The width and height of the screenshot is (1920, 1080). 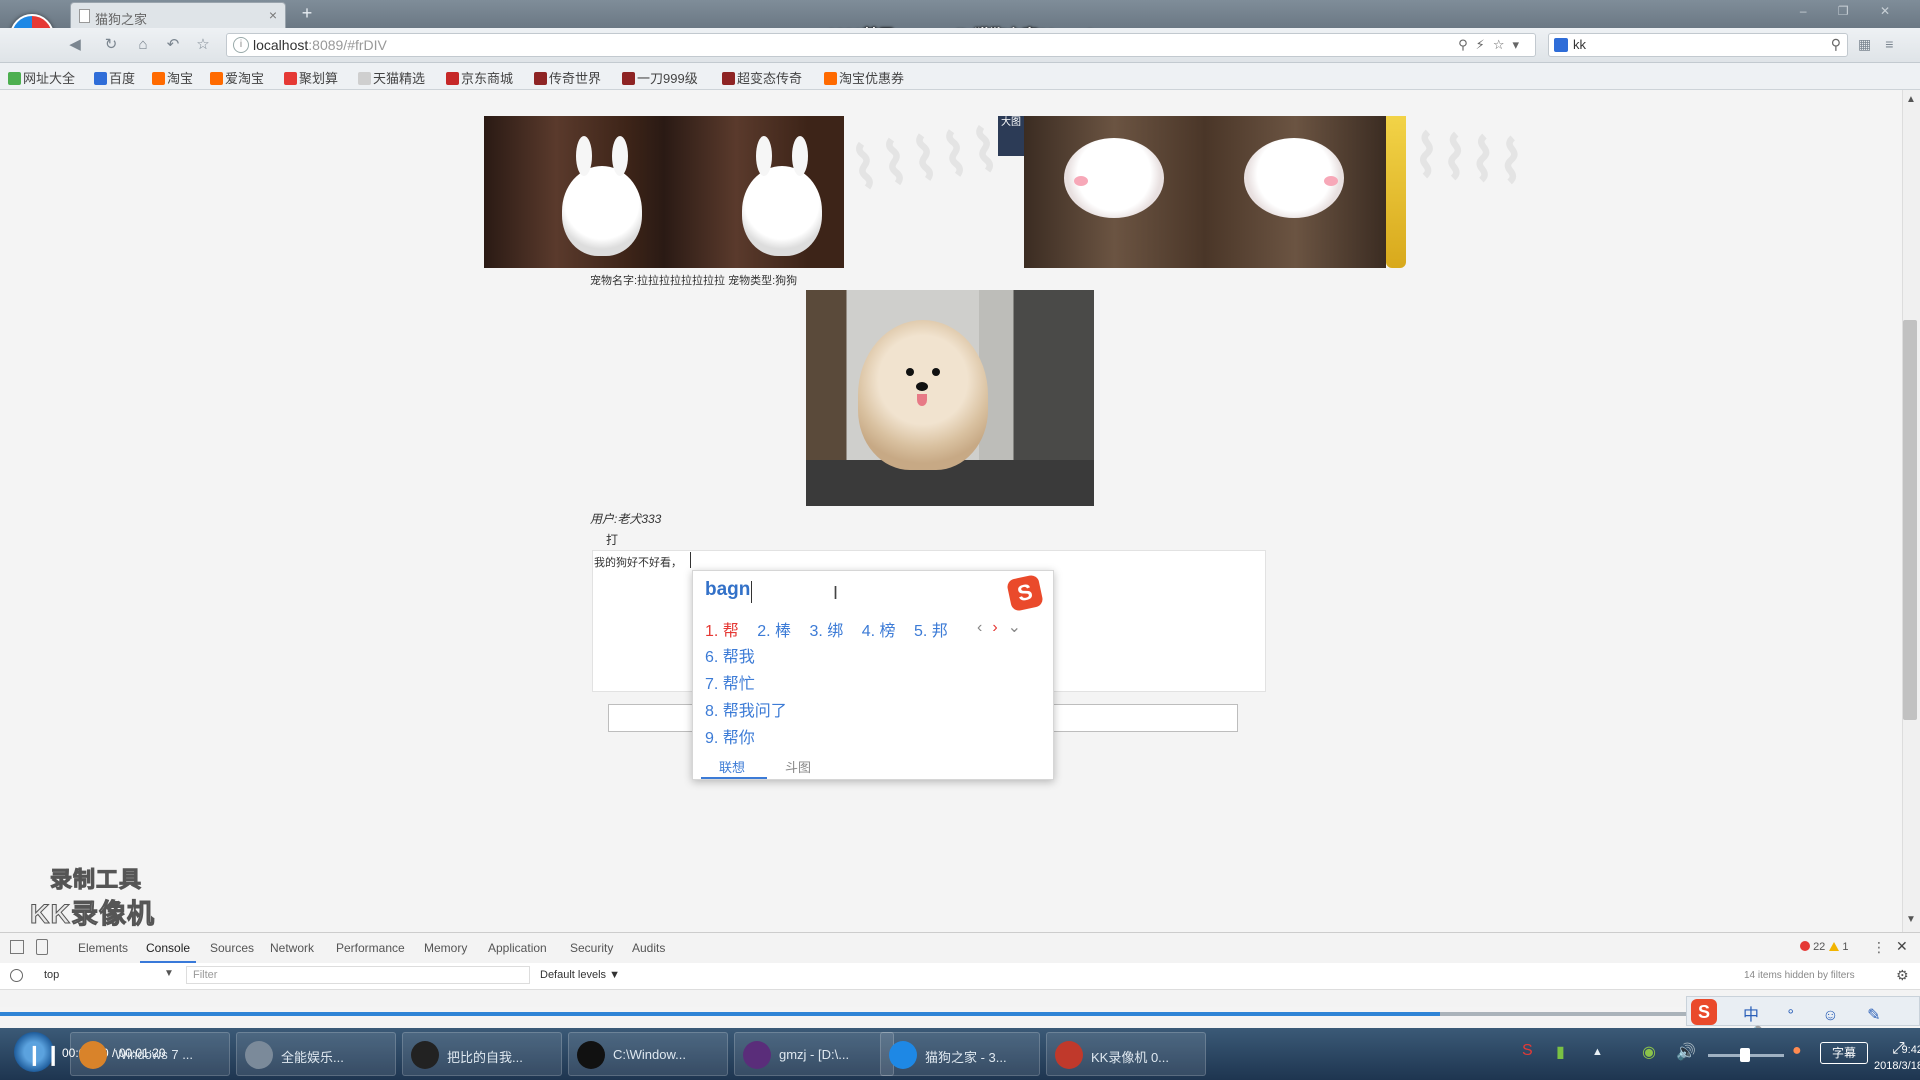 What do you see at coordinates (881, 45) in the screenshot?
I see `address-bar: i localhost:8089/#frDIV ⚲⚡☆▾` at bounding box center [881, 45].